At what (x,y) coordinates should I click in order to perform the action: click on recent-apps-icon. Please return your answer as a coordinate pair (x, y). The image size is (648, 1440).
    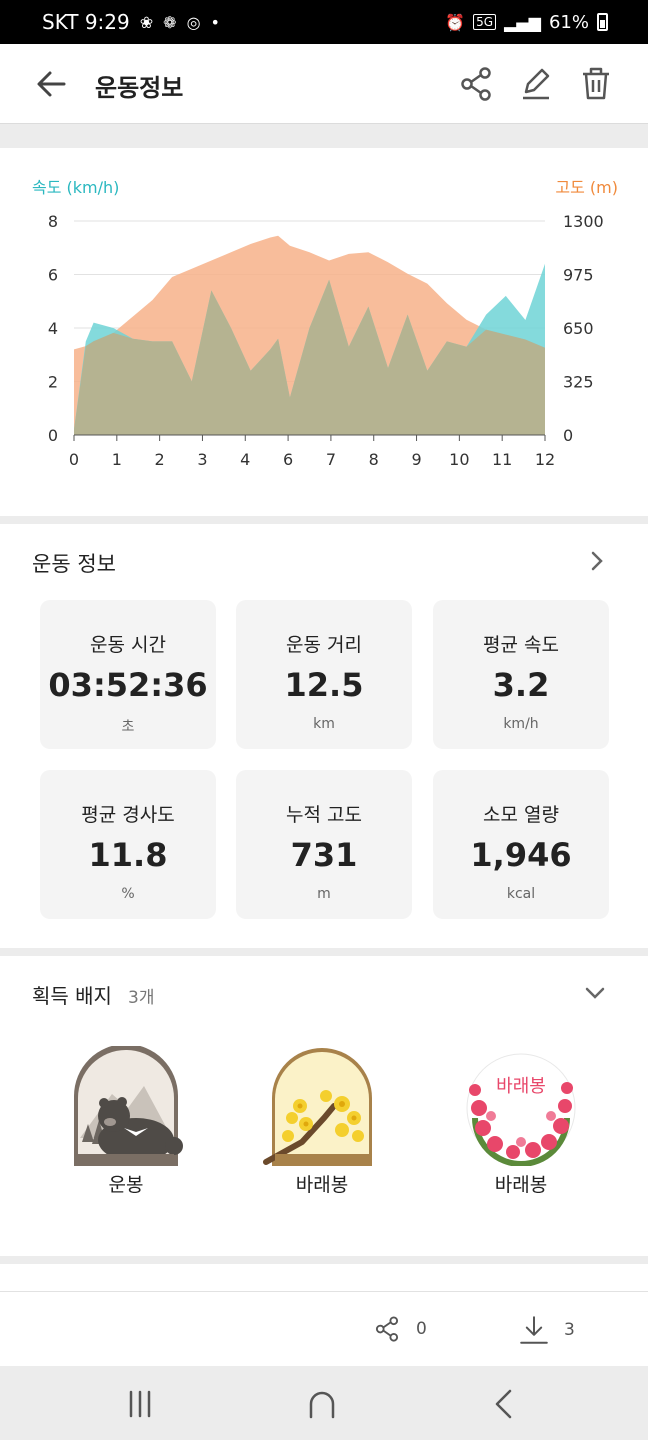
    Looking at the image, I should click on (140, 1404).